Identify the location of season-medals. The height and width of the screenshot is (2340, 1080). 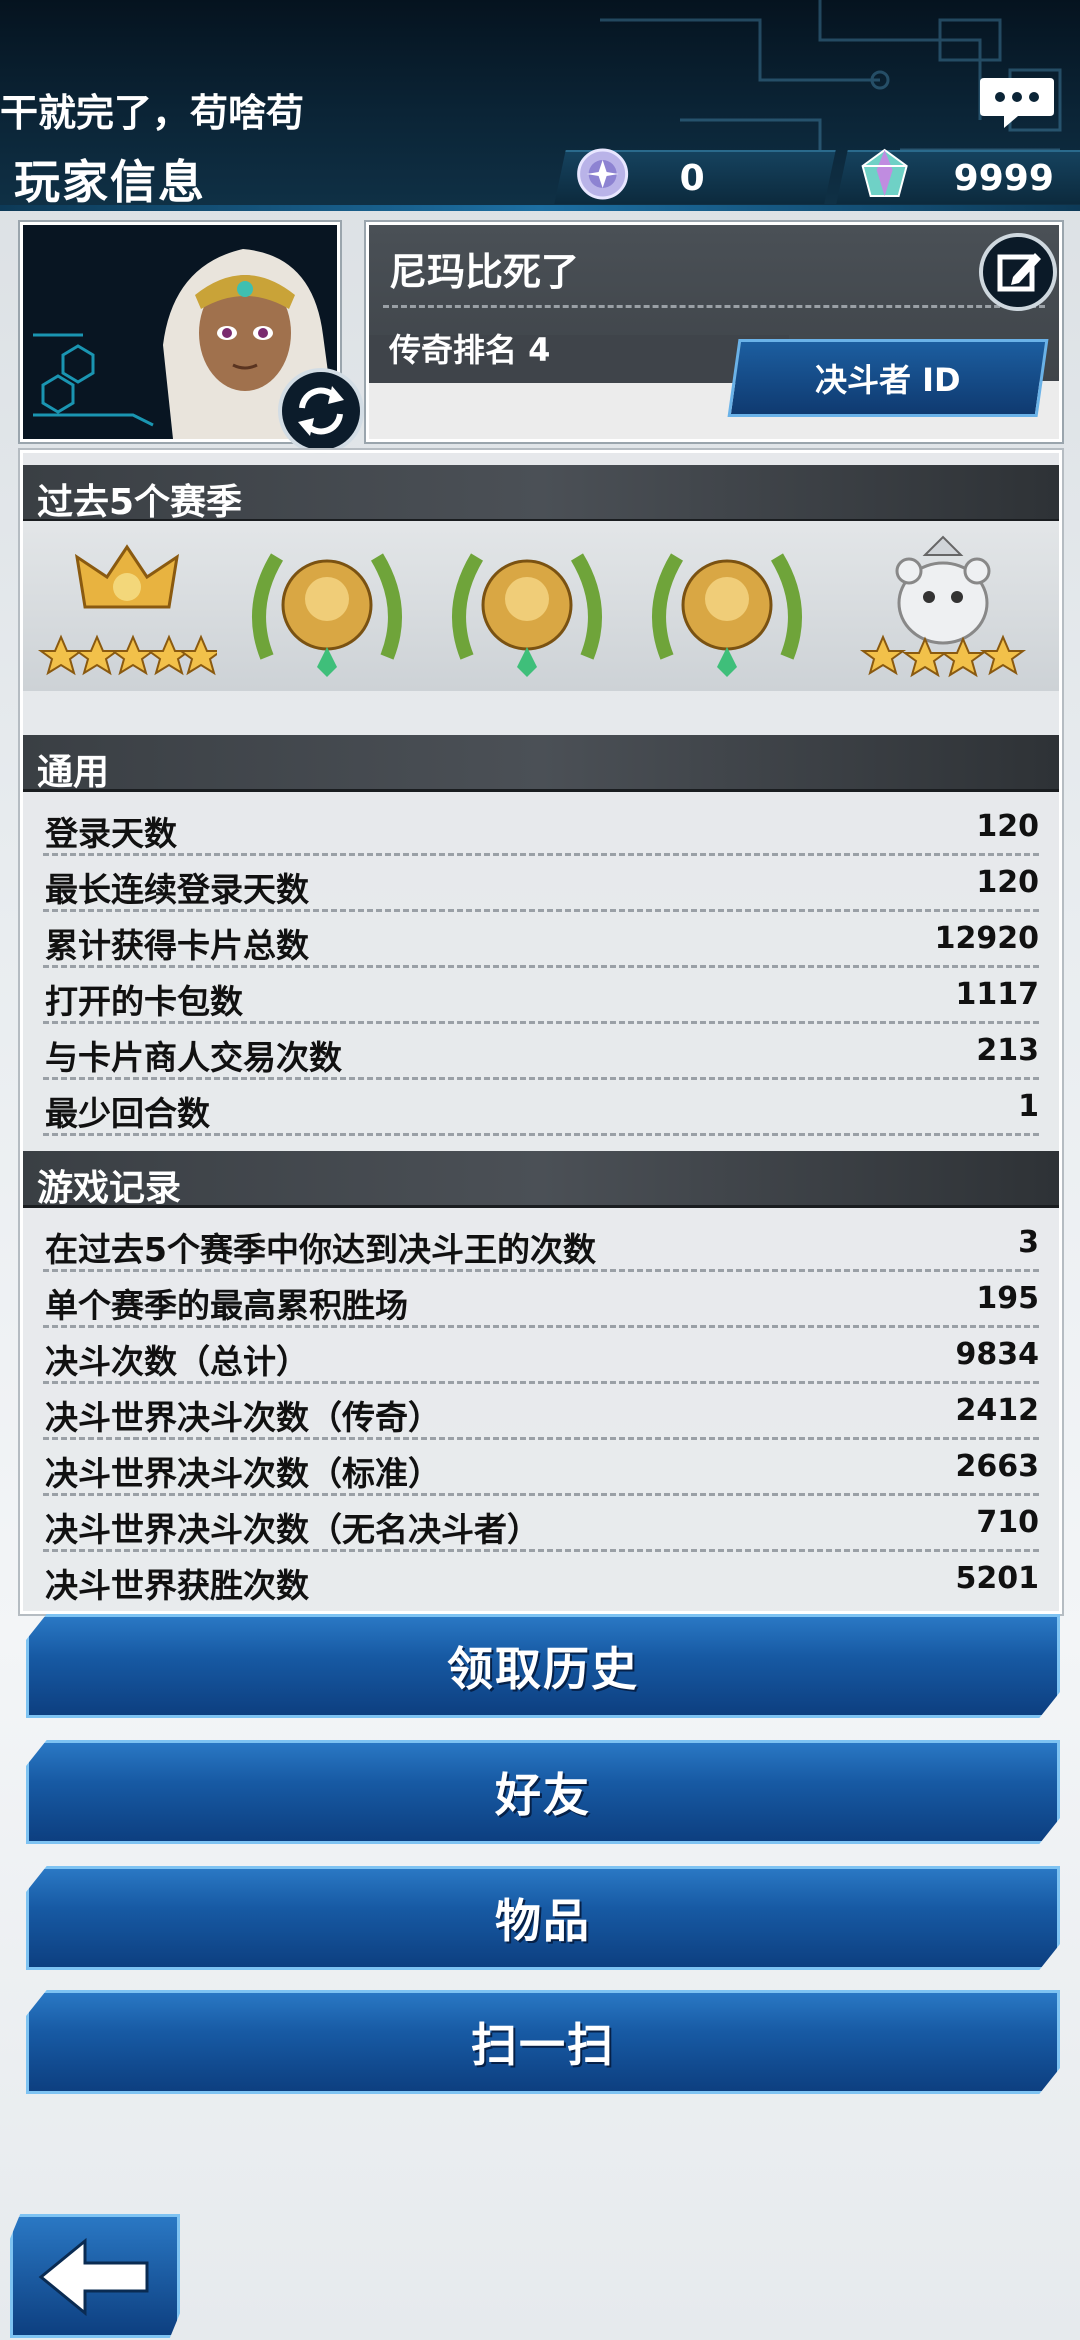
(541, 606).